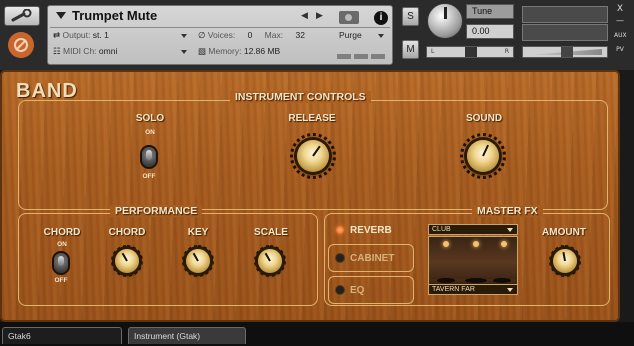 The height and width of the screenshot is (346, 634). I want to click on midi-icon: ☷, so click(57, 51).